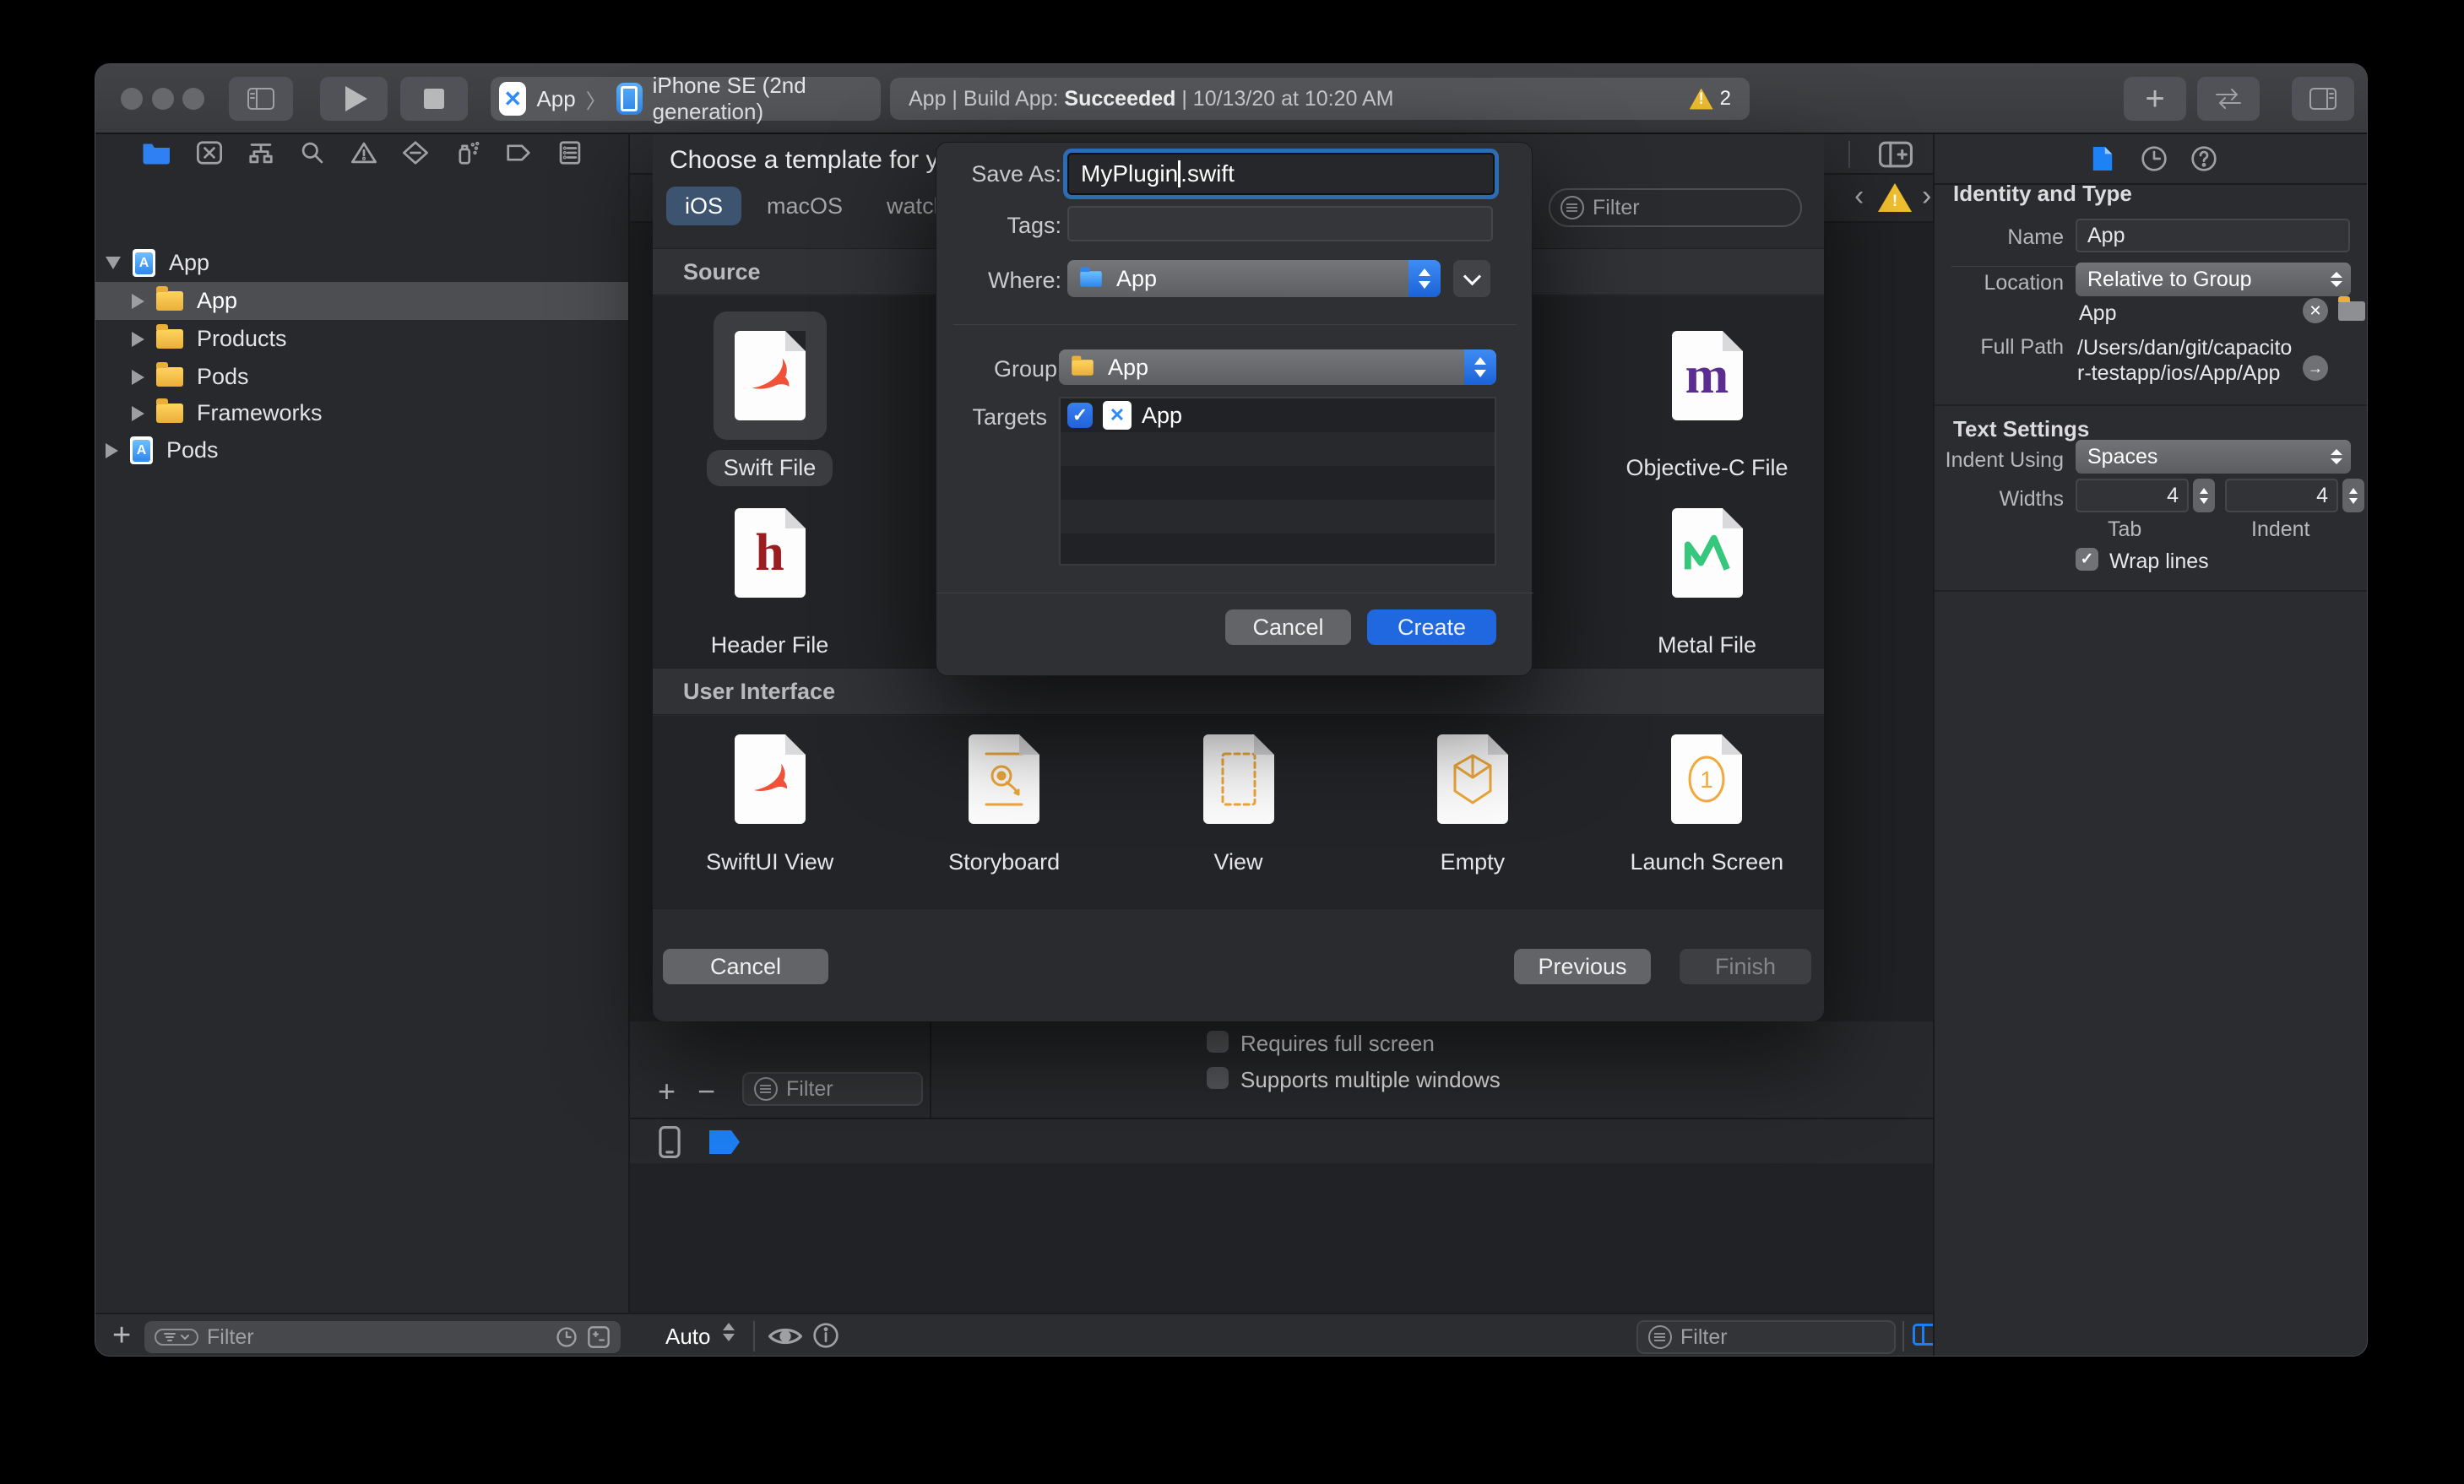 The width and height of the screenshot is (2464, 1484). What do you see at coordinates (706, 1091) in the screenshot?
I see `remove-target-button: −` at bounding box center [706, 1091].